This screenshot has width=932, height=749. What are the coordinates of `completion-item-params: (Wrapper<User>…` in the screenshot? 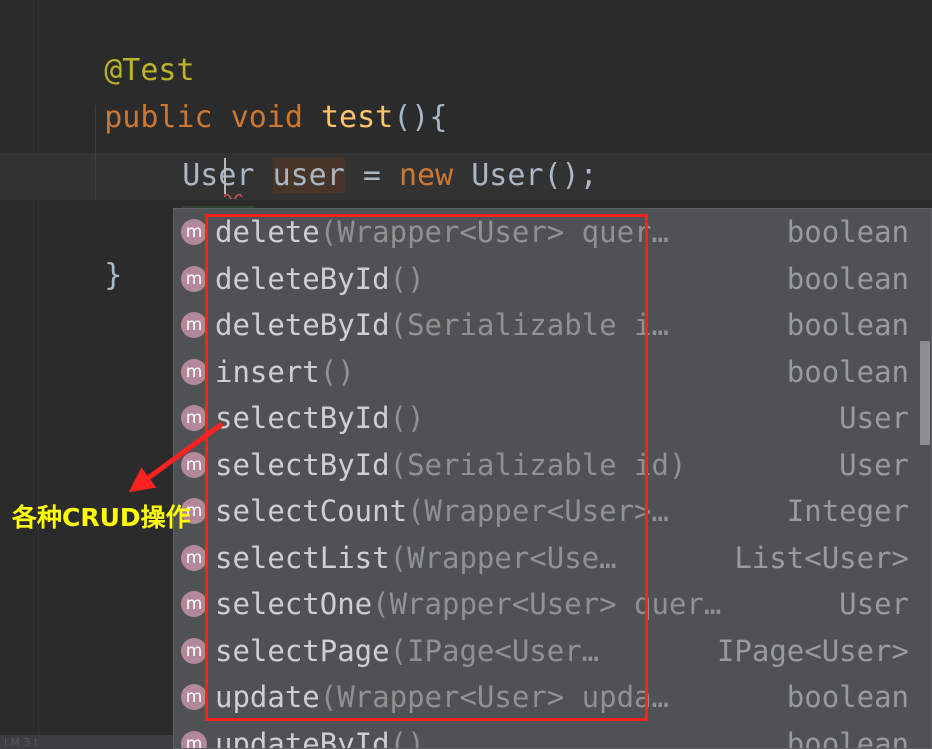 It's located at (538, 511).